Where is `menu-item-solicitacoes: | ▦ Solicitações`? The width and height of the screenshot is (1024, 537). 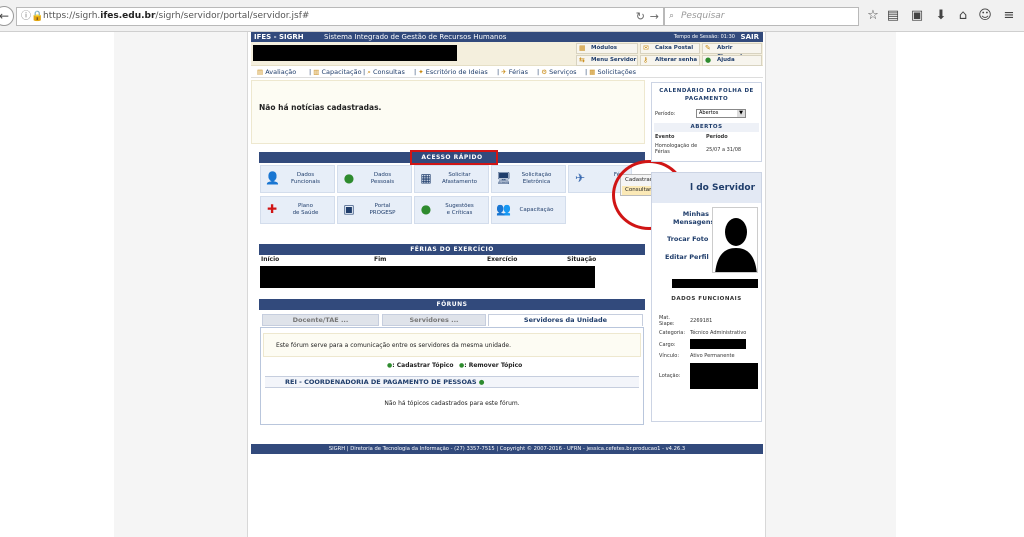
menu-item-solicitacoes: | ▦ Solicitações is located at coordinates (610, 72).